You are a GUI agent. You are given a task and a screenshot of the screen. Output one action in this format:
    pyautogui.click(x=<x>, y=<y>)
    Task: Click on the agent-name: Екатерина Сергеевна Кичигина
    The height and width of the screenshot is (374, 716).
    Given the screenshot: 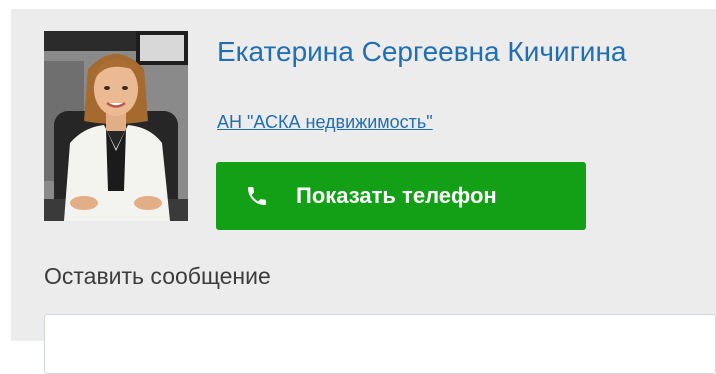 What is the action you would take?
    pyautogui.click(x=422, y=51)
    